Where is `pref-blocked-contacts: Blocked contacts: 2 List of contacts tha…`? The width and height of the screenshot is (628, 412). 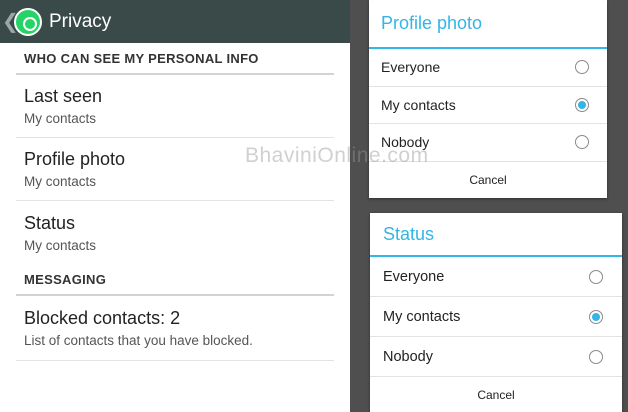
pref-blocked-contacts: Blocked contacts: 2 List of contacts tha… is located at coordinates (175, 328).